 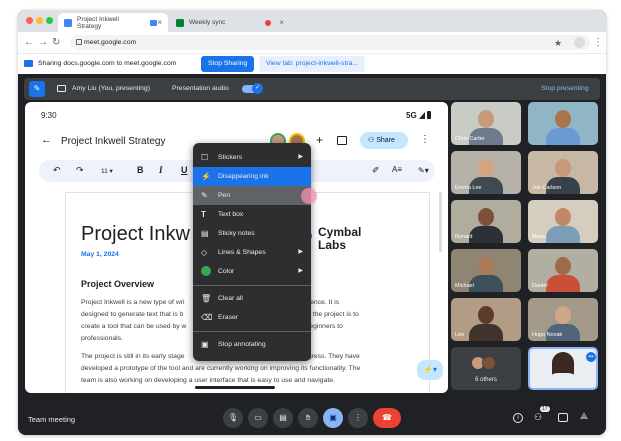 I want to click on doc-line: al of the project is to, so click(x=328, y=314).